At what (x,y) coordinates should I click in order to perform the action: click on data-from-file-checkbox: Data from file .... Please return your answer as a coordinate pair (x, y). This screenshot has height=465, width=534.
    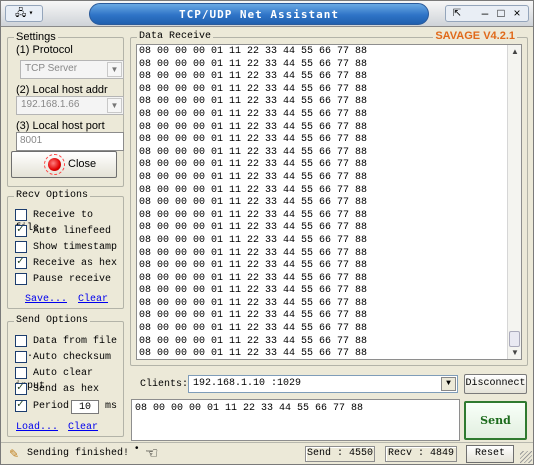
    Looking at the image, I should click on (69, 347).